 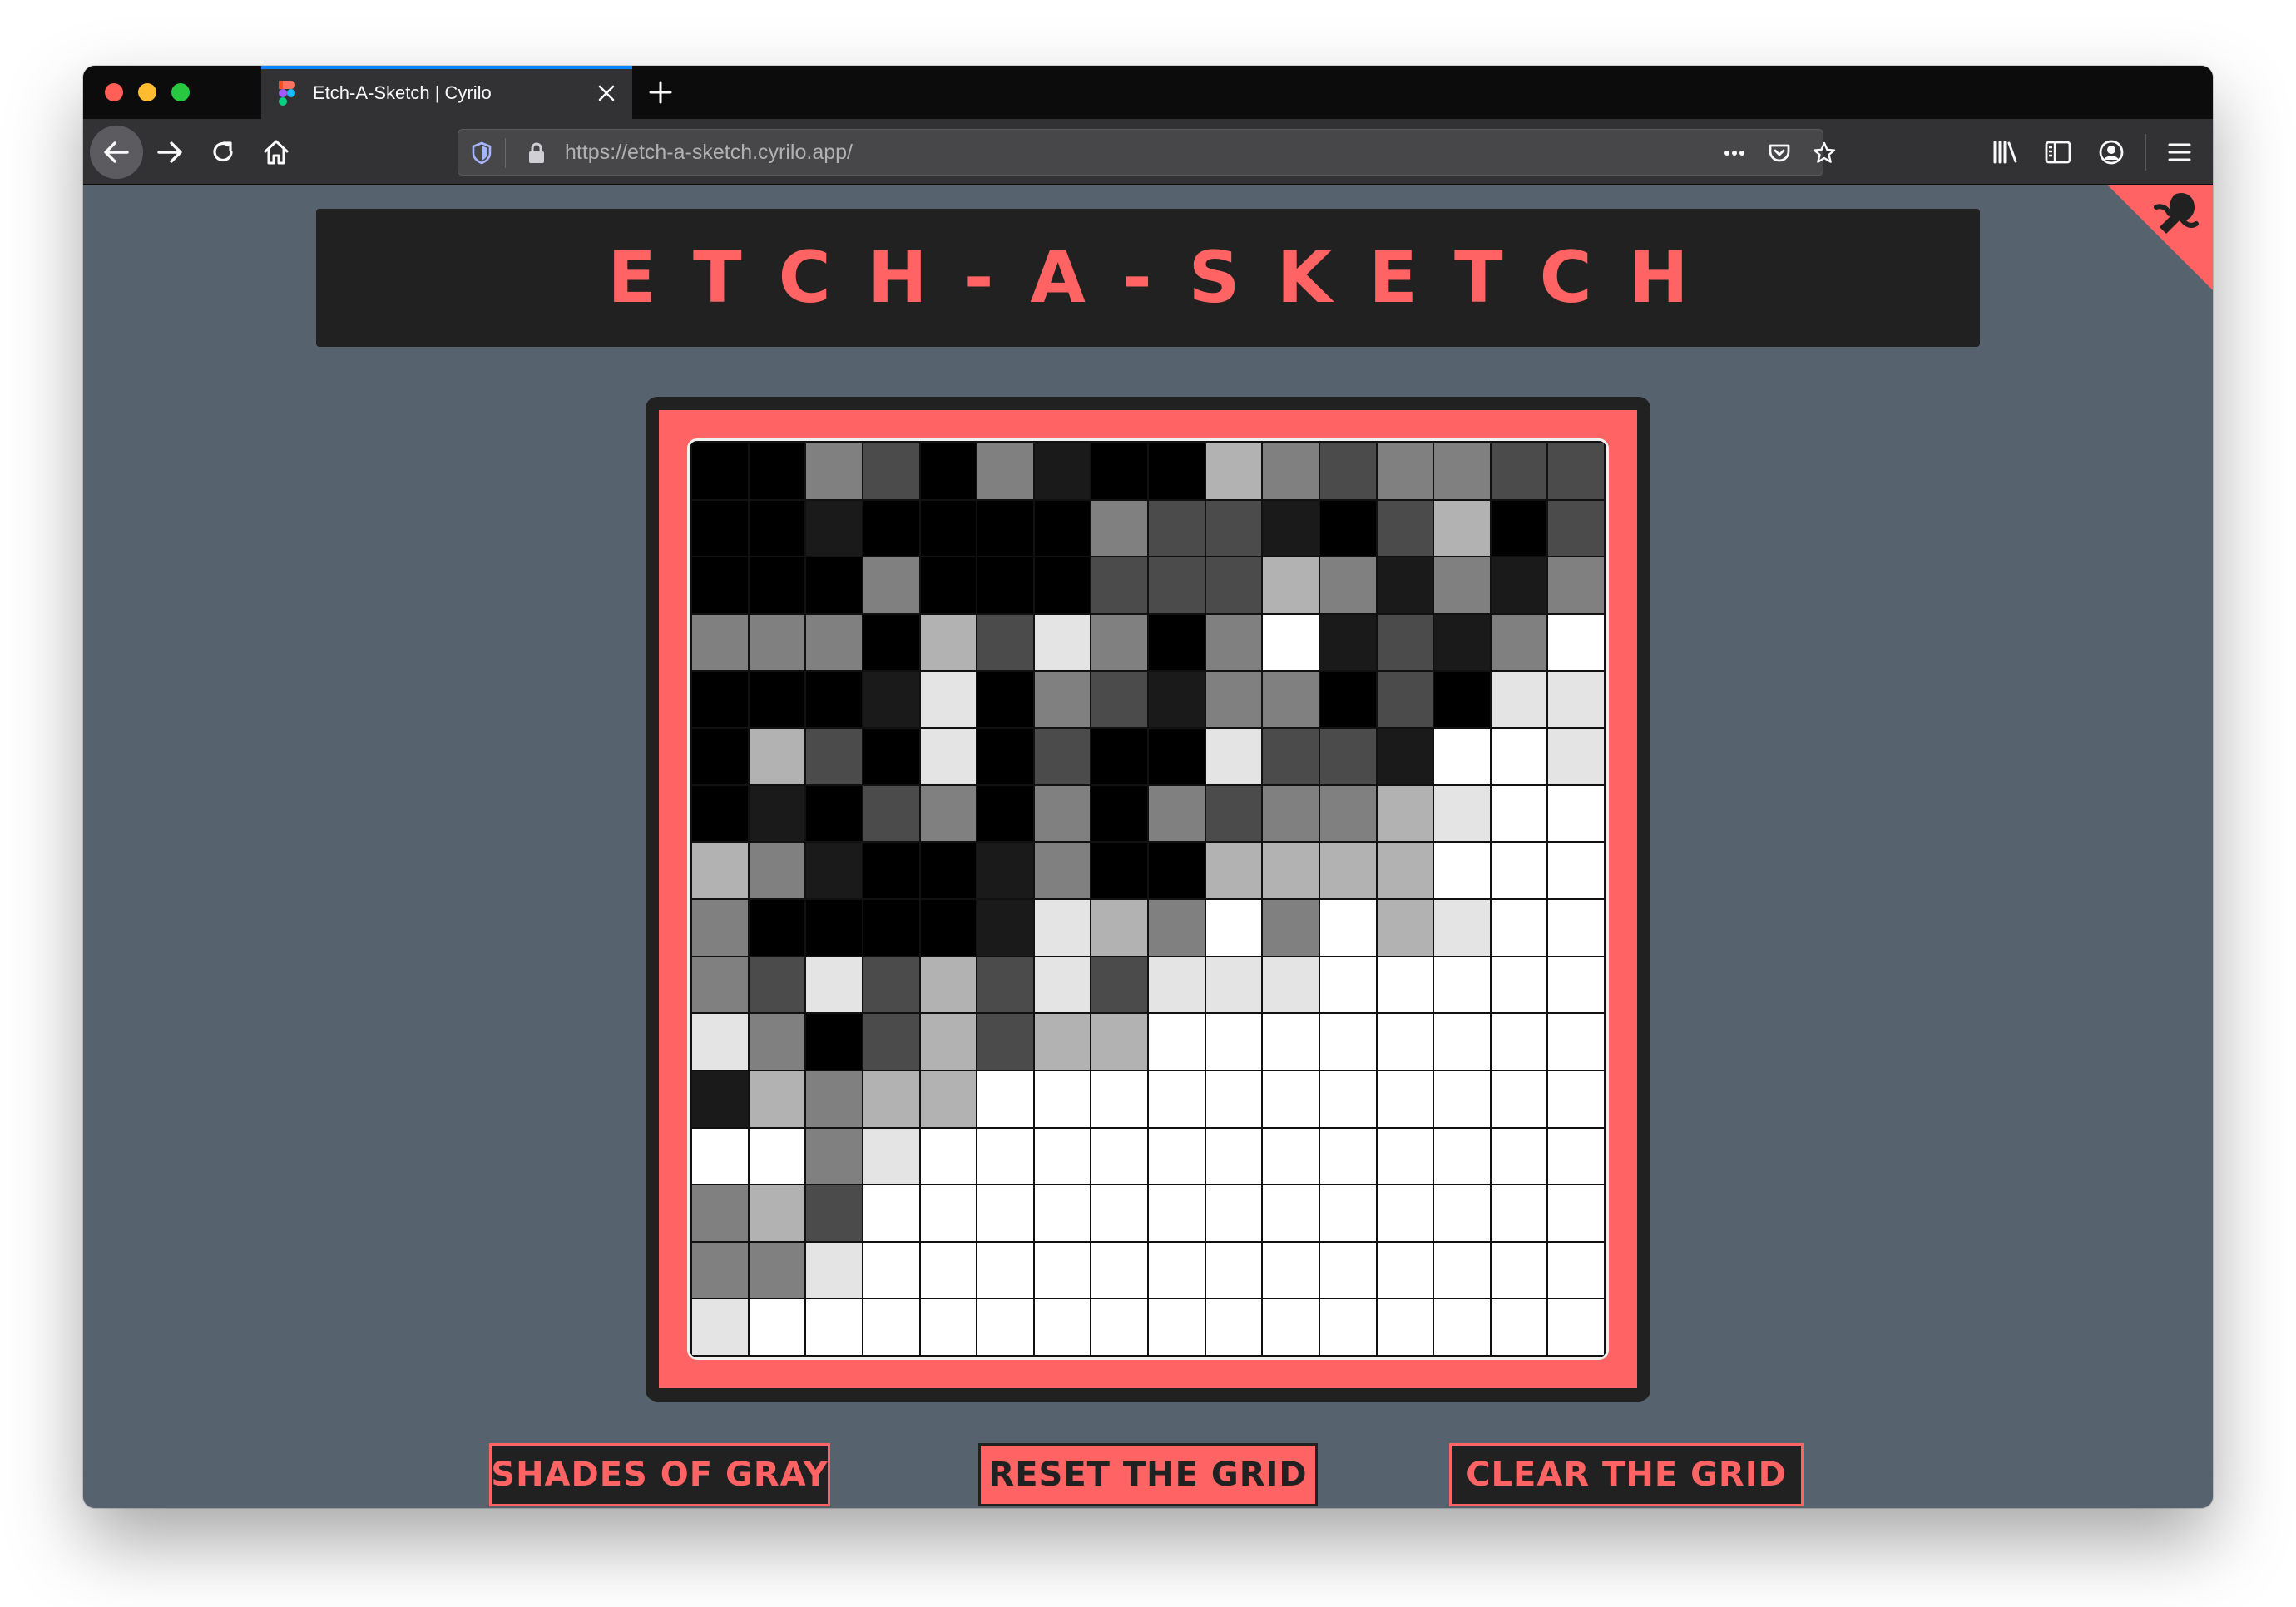 I want to click on tracking-protection-icon, so click(x=481, y=153).